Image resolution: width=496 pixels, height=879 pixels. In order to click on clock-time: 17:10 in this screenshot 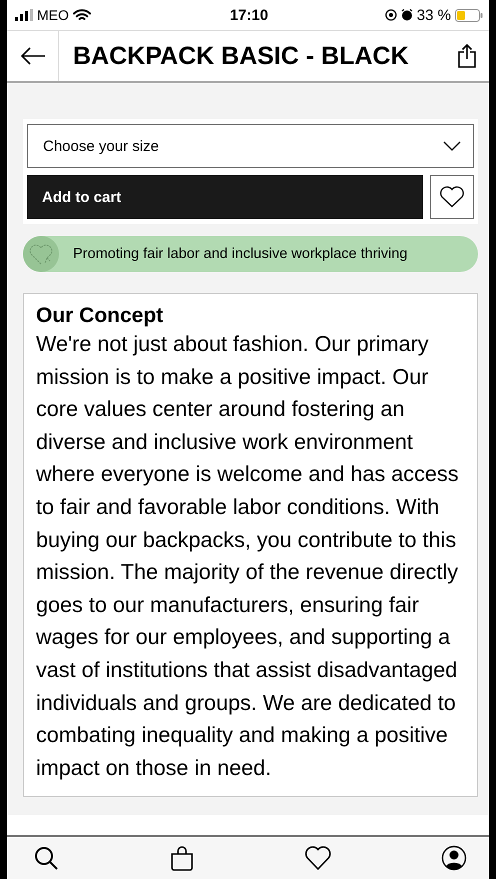, I will do `click(249, 15)`.